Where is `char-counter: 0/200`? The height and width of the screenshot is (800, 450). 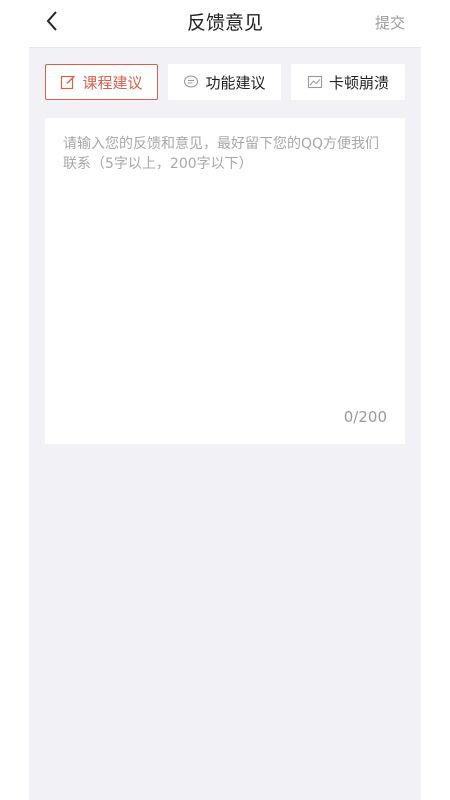
char-counter: 0/200 is located at coordinates (365, 417).